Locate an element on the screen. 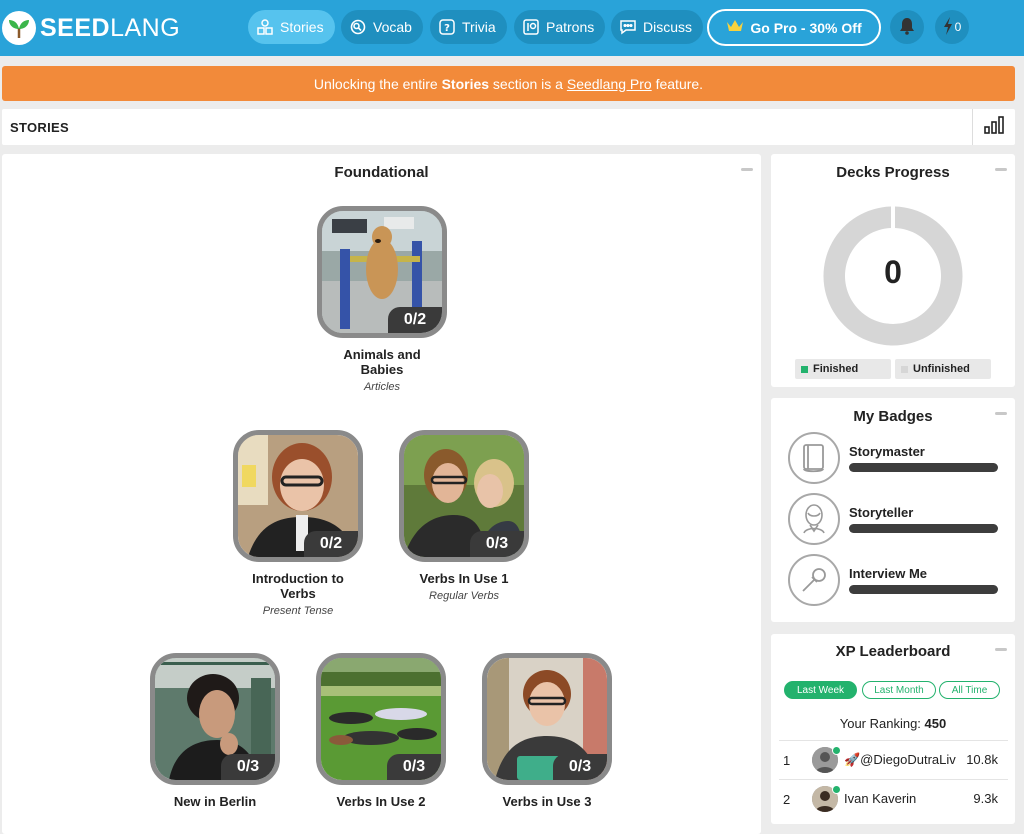  decks-count: 0 is located at coordinates (893, 272).